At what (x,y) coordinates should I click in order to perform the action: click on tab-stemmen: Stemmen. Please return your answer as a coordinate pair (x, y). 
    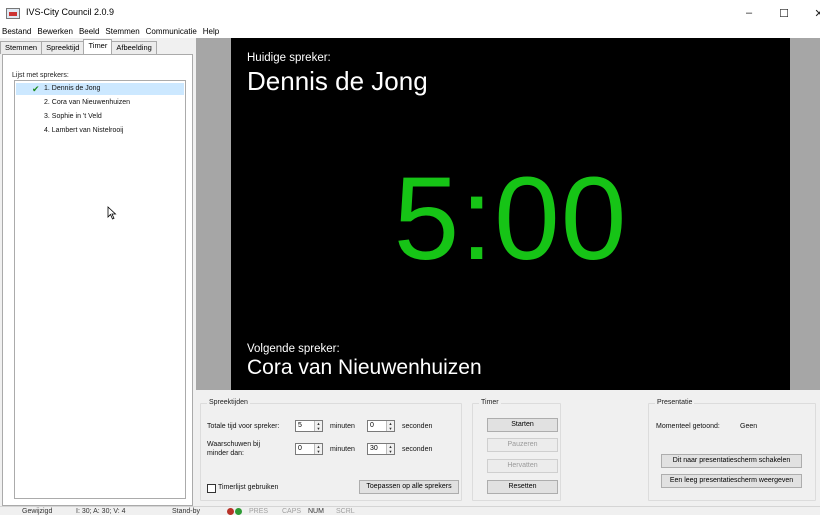
    Looking at the image, I should click on (21, 47).